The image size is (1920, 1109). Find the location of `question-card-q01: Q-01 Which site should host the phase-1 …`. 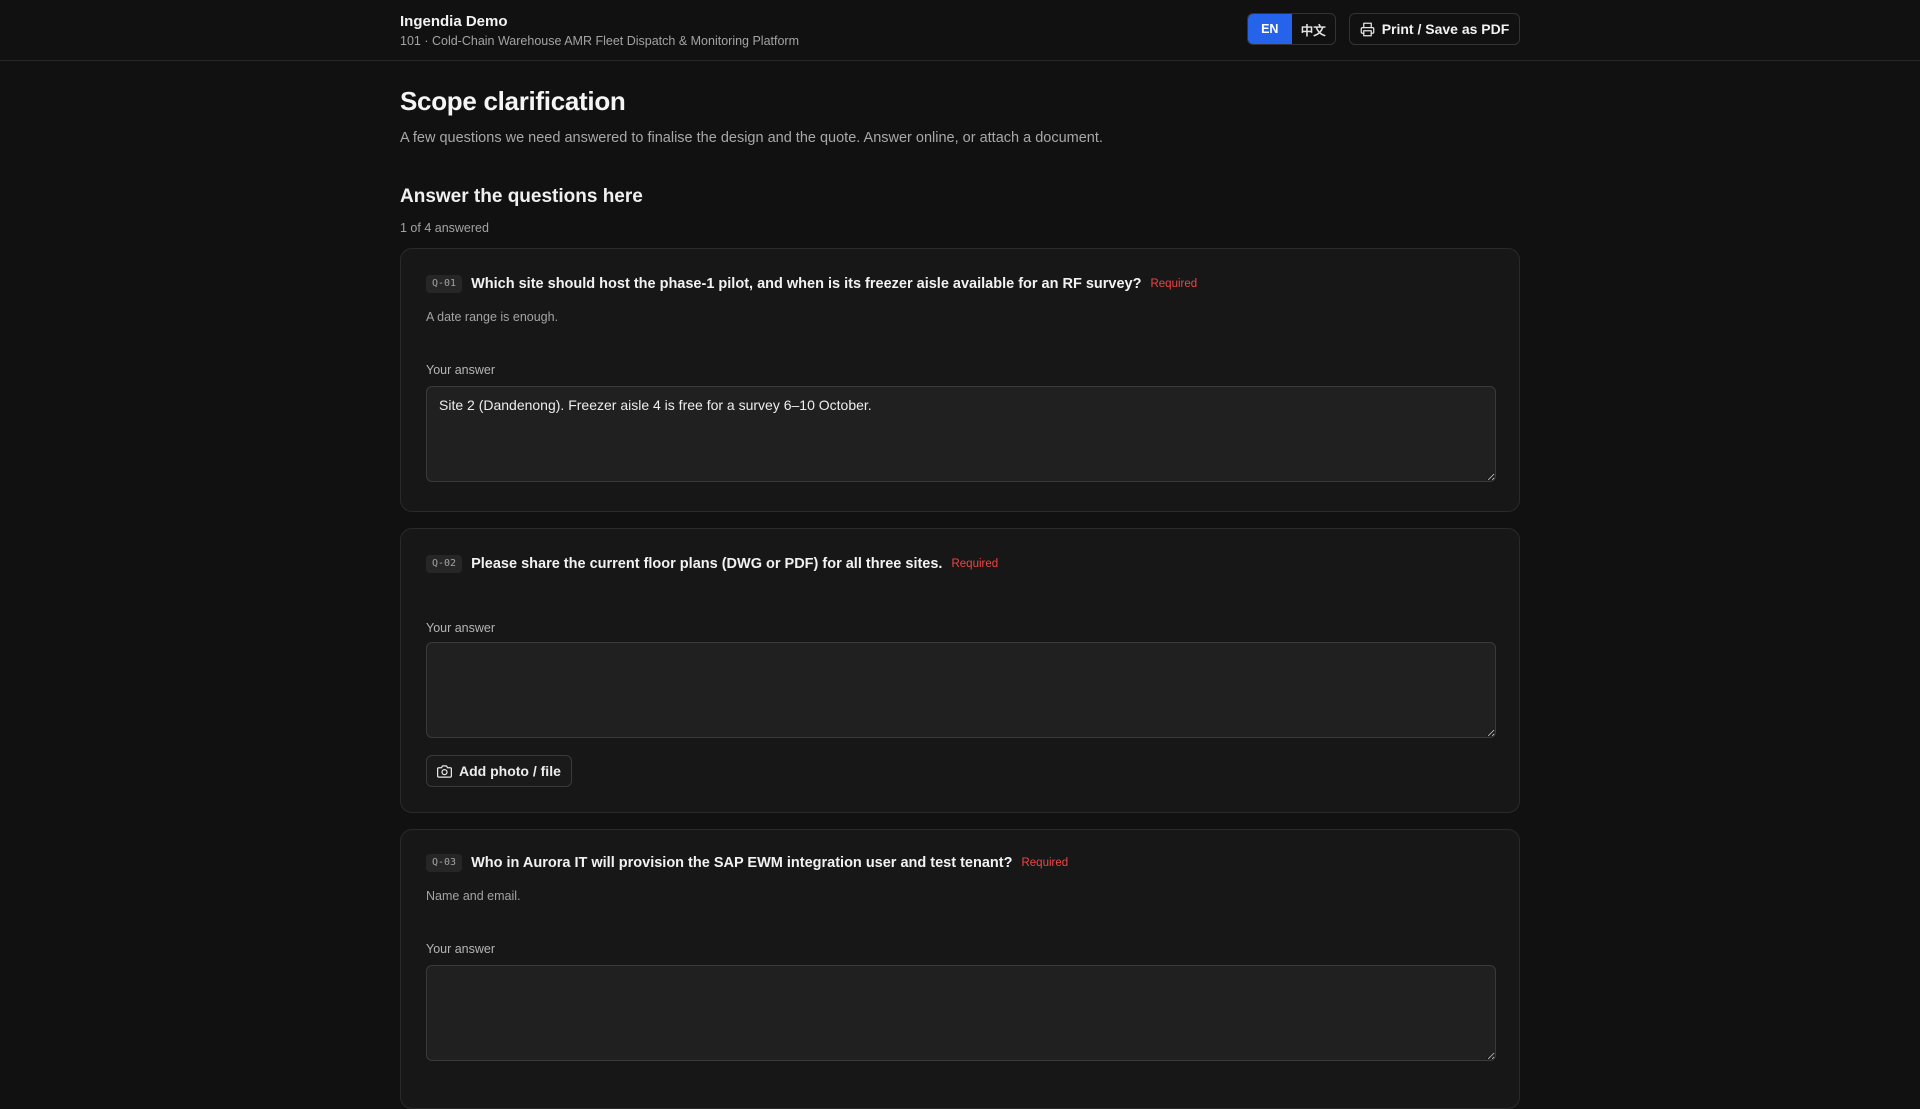

question-card-q01: Q-01 Which site should host the phase-1 … is located at coordinates (960, 380).